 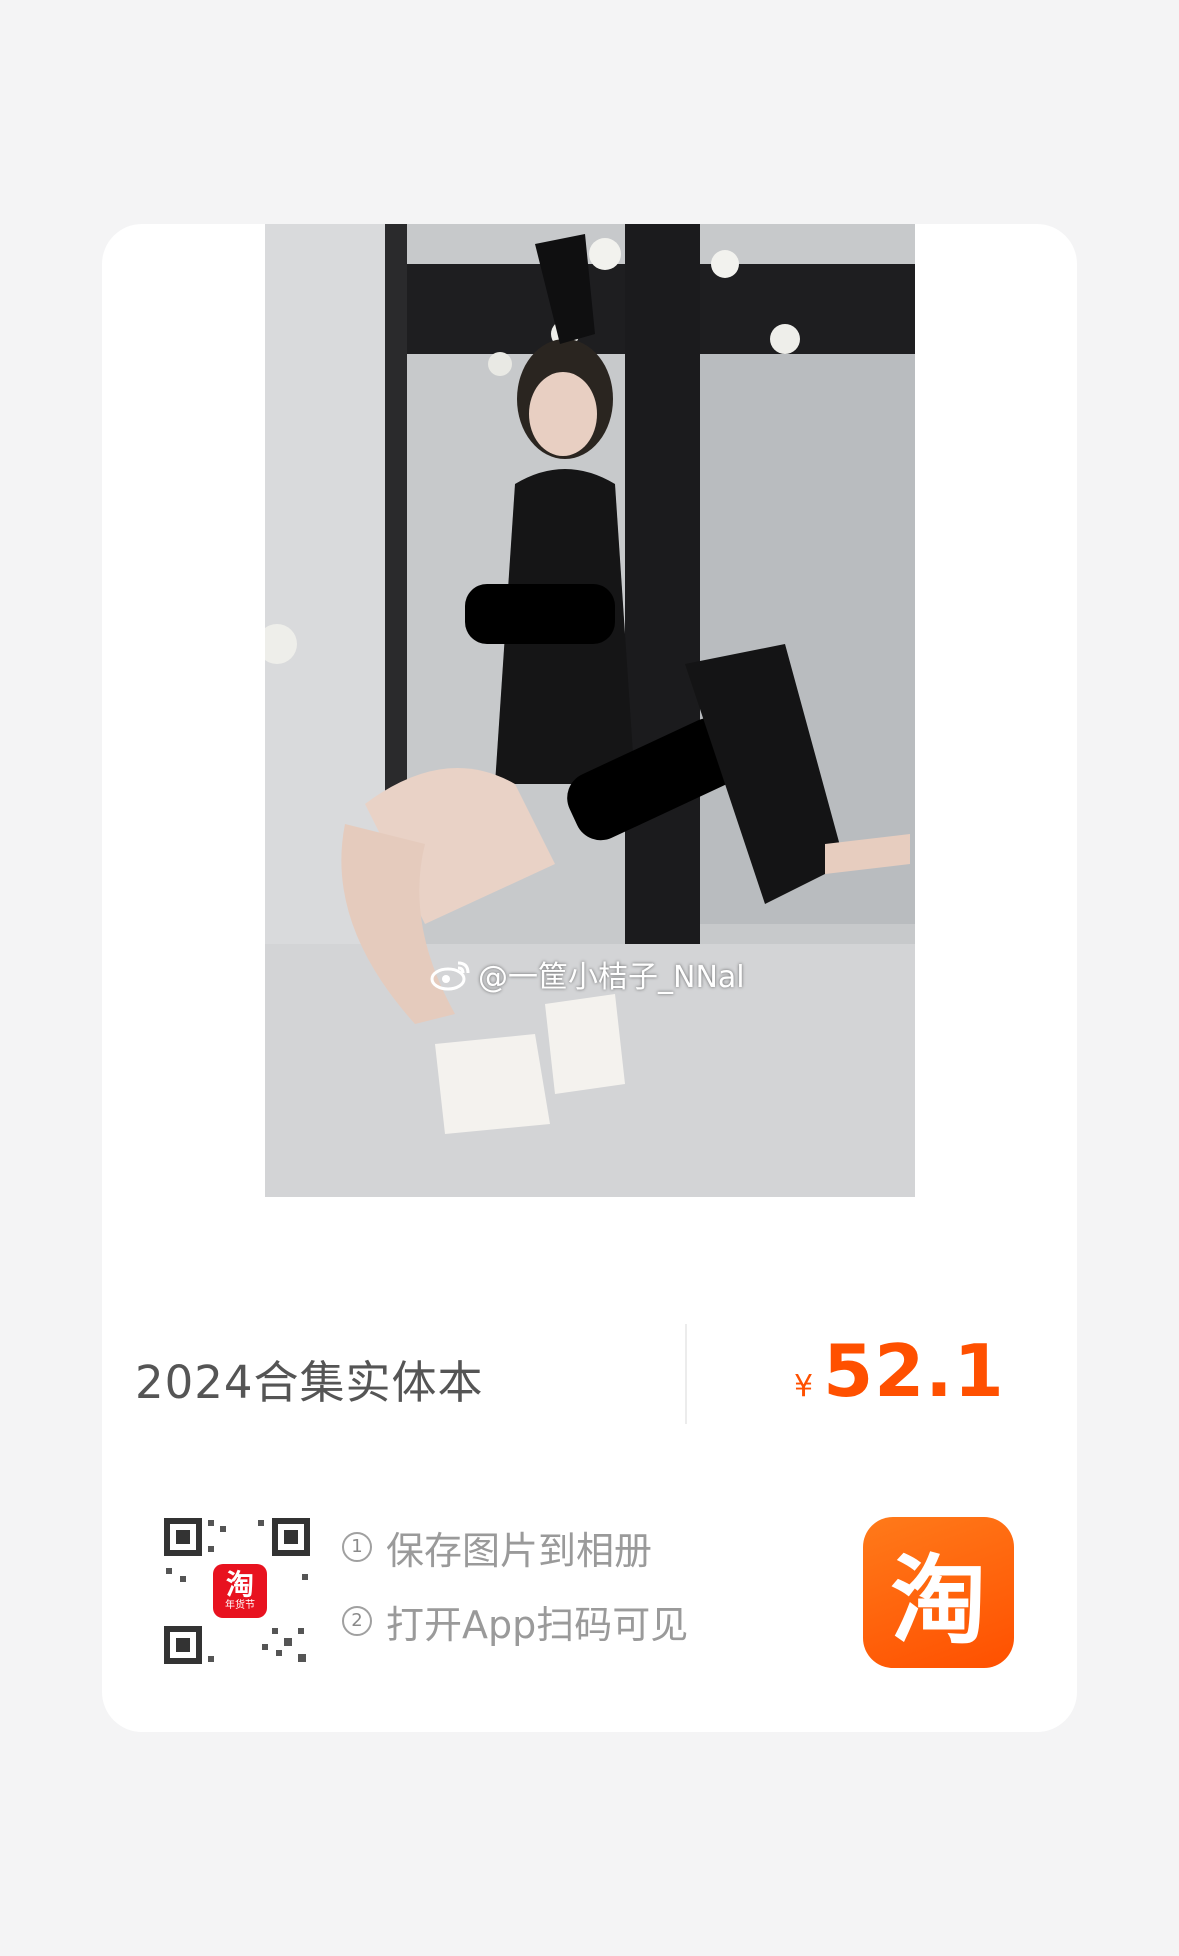 What do you see at coordinates (537, 1624) in the screenshot?
I see `step-text: 打开App扫码可见` at bounding box center [537, 1624].